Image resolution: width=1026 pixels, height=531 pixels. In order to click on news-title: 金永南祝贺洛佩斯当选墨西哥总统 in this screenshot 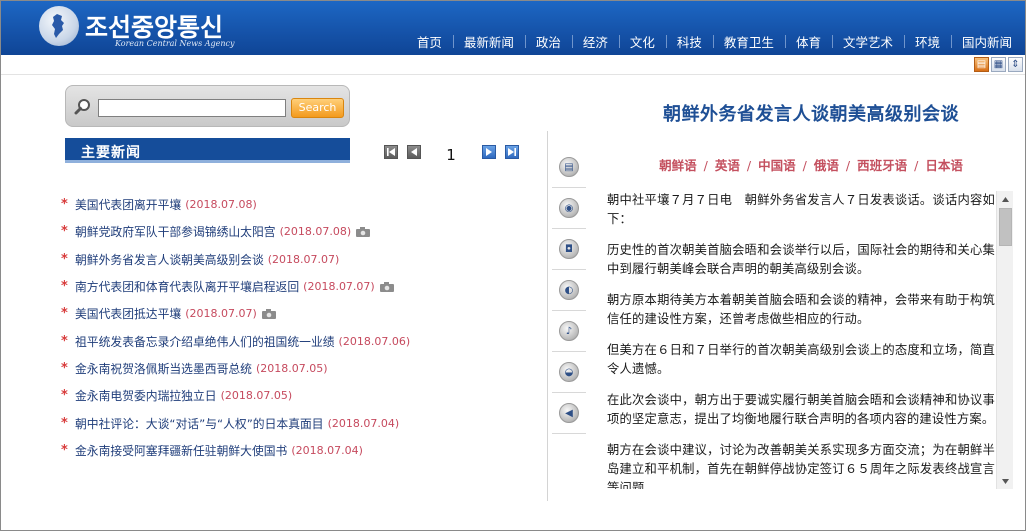, I will do `click(163, 368)`.